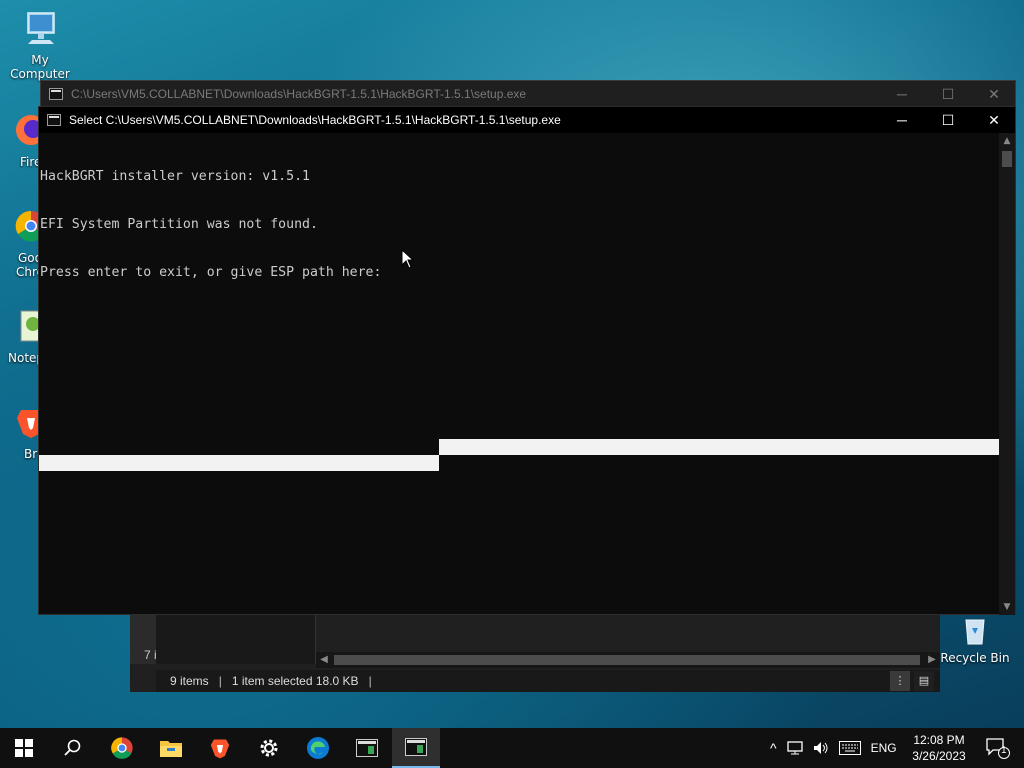  I want to click on explorer-horizontal-scrollbar: ◀ ▶, so click(628, 660).